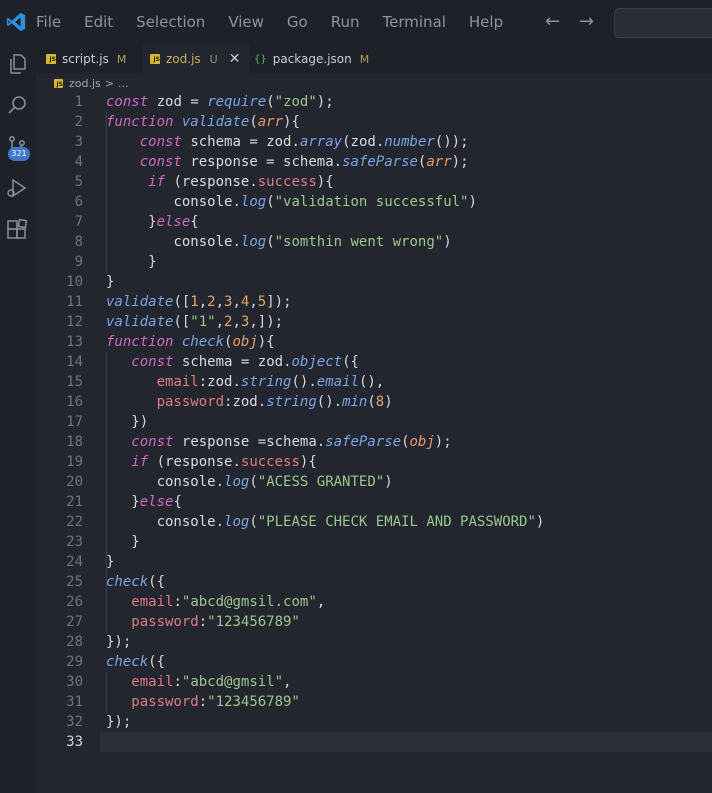 The width and height of the screenshot is (712, 793). What do you see at coordinates (374, 422) in the screenshot?
I see `code-line: 17 })` at bounding box center [374, 422].